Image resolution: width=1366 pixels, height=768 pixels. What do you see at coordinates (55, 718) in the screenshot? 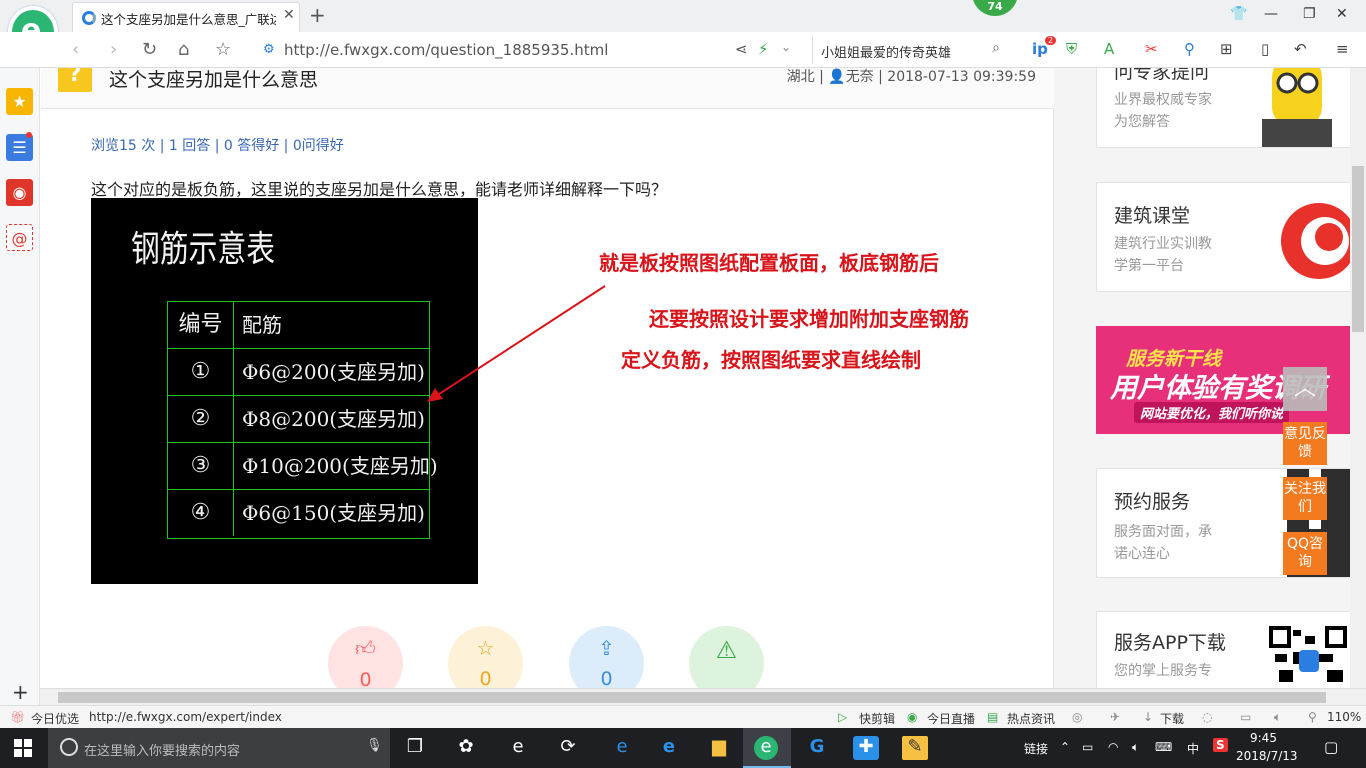
I see `status-daily-pick: 今日优选` at bounding box center [55, 718].